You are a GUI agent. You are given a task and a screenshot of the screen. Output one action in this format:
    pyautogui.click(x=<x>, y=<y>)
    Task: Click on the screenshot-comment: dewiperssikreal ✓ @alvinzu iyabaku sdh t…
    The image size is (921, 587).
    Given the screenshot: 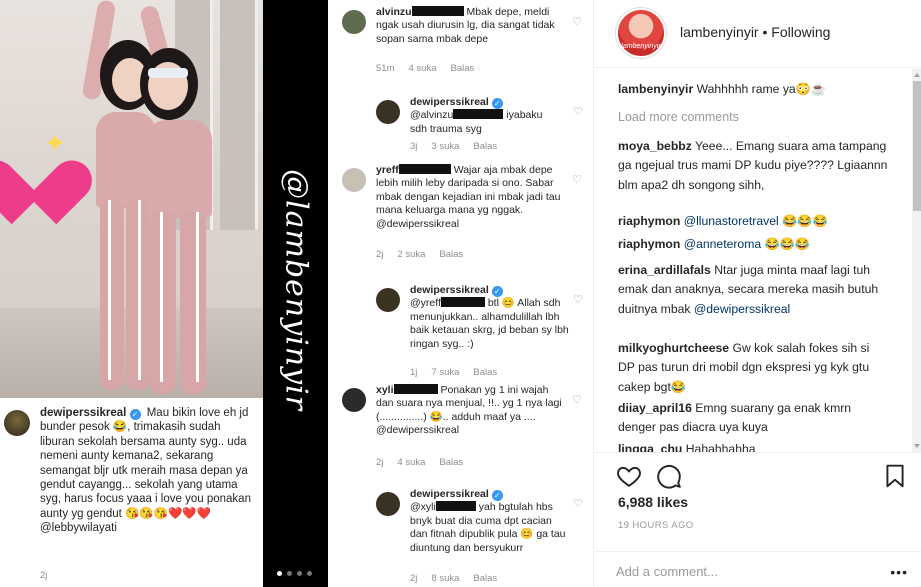 What is the action you would take?
    pyautogui.click(x=484, y=126)
    